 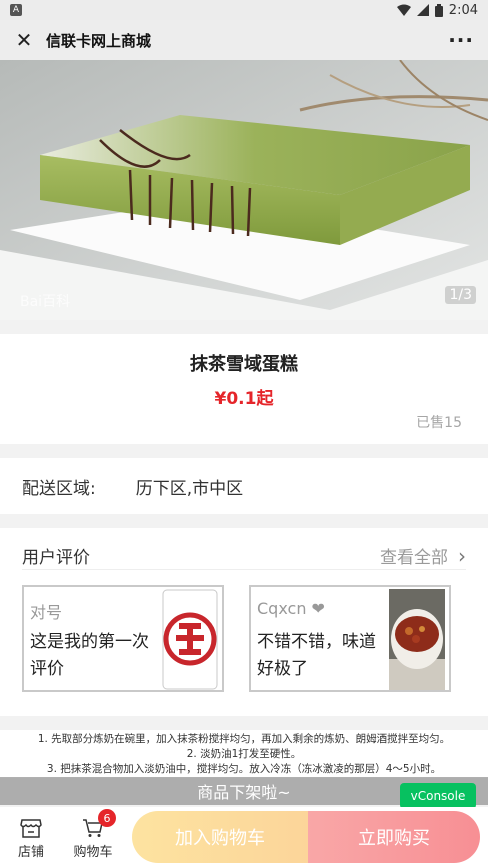 I want to click on chevron-right-icon: ›, so click(x=462, y=555).